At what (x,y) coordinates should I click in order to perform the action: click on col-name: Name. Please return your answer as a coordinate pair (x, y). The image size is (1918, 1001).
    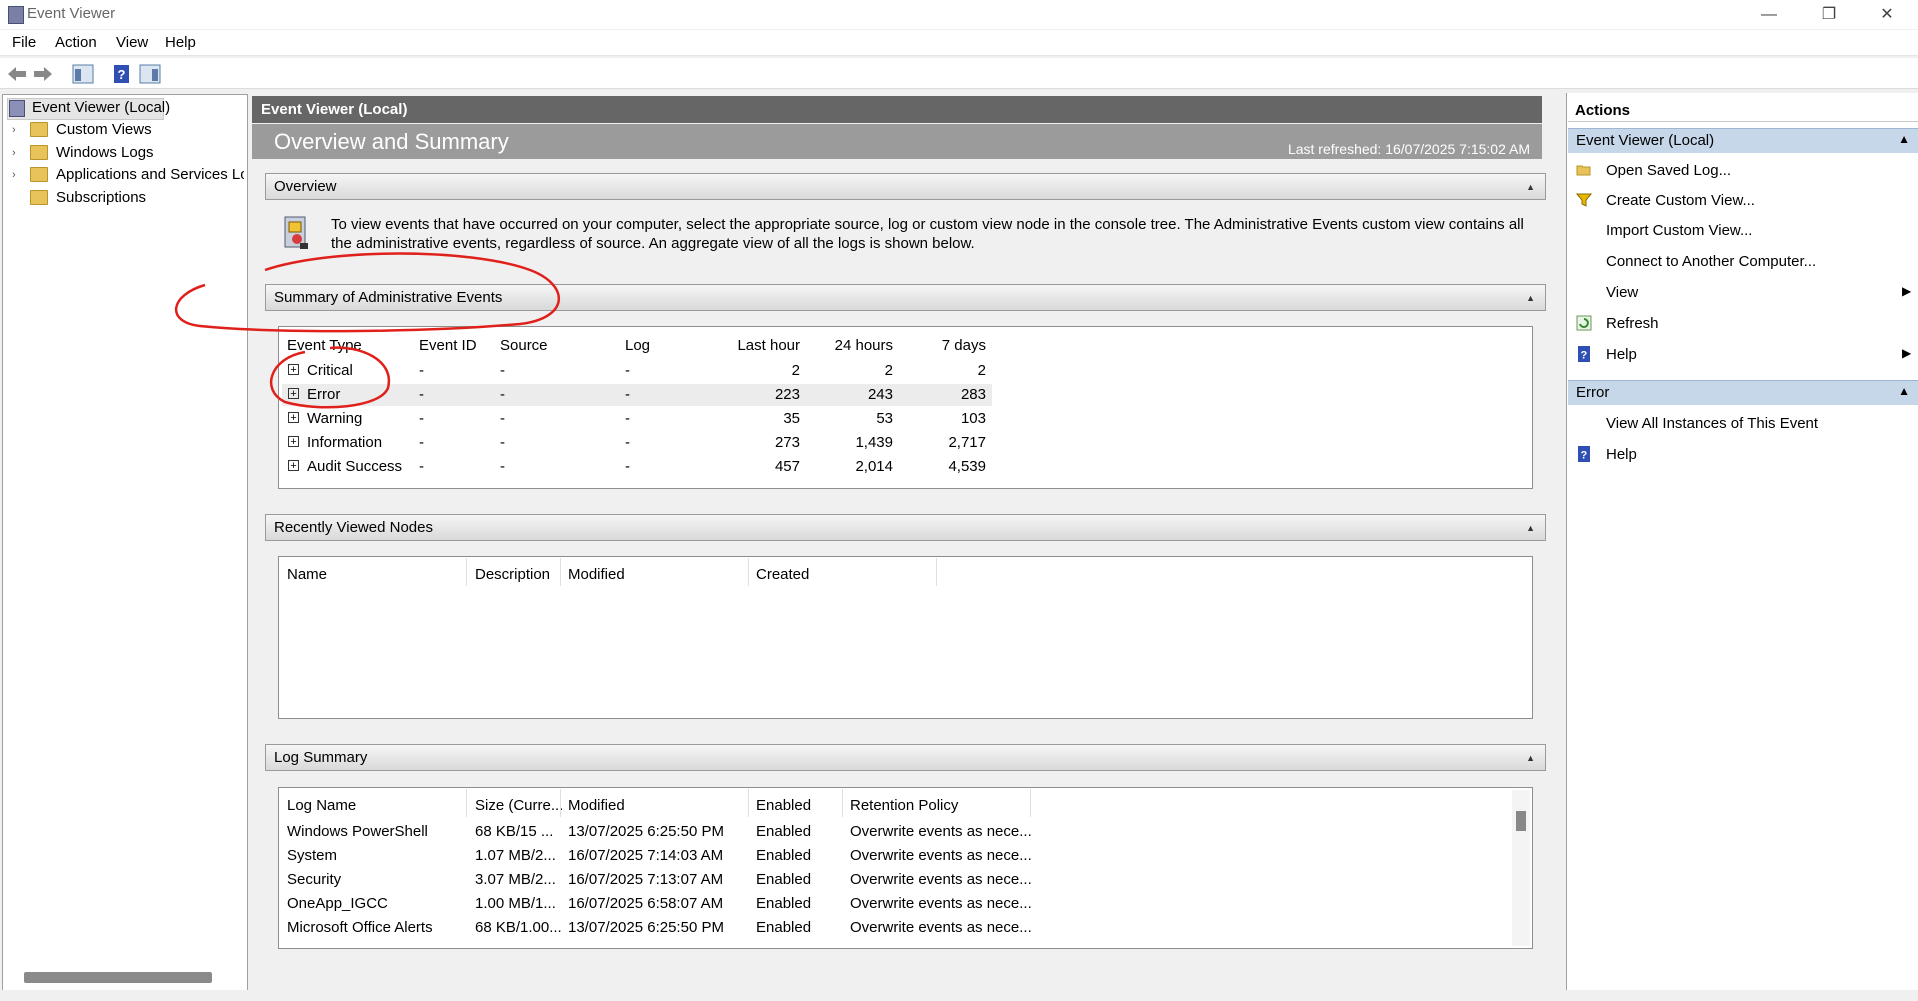
    Looking at the image, I should click on (307, 574).